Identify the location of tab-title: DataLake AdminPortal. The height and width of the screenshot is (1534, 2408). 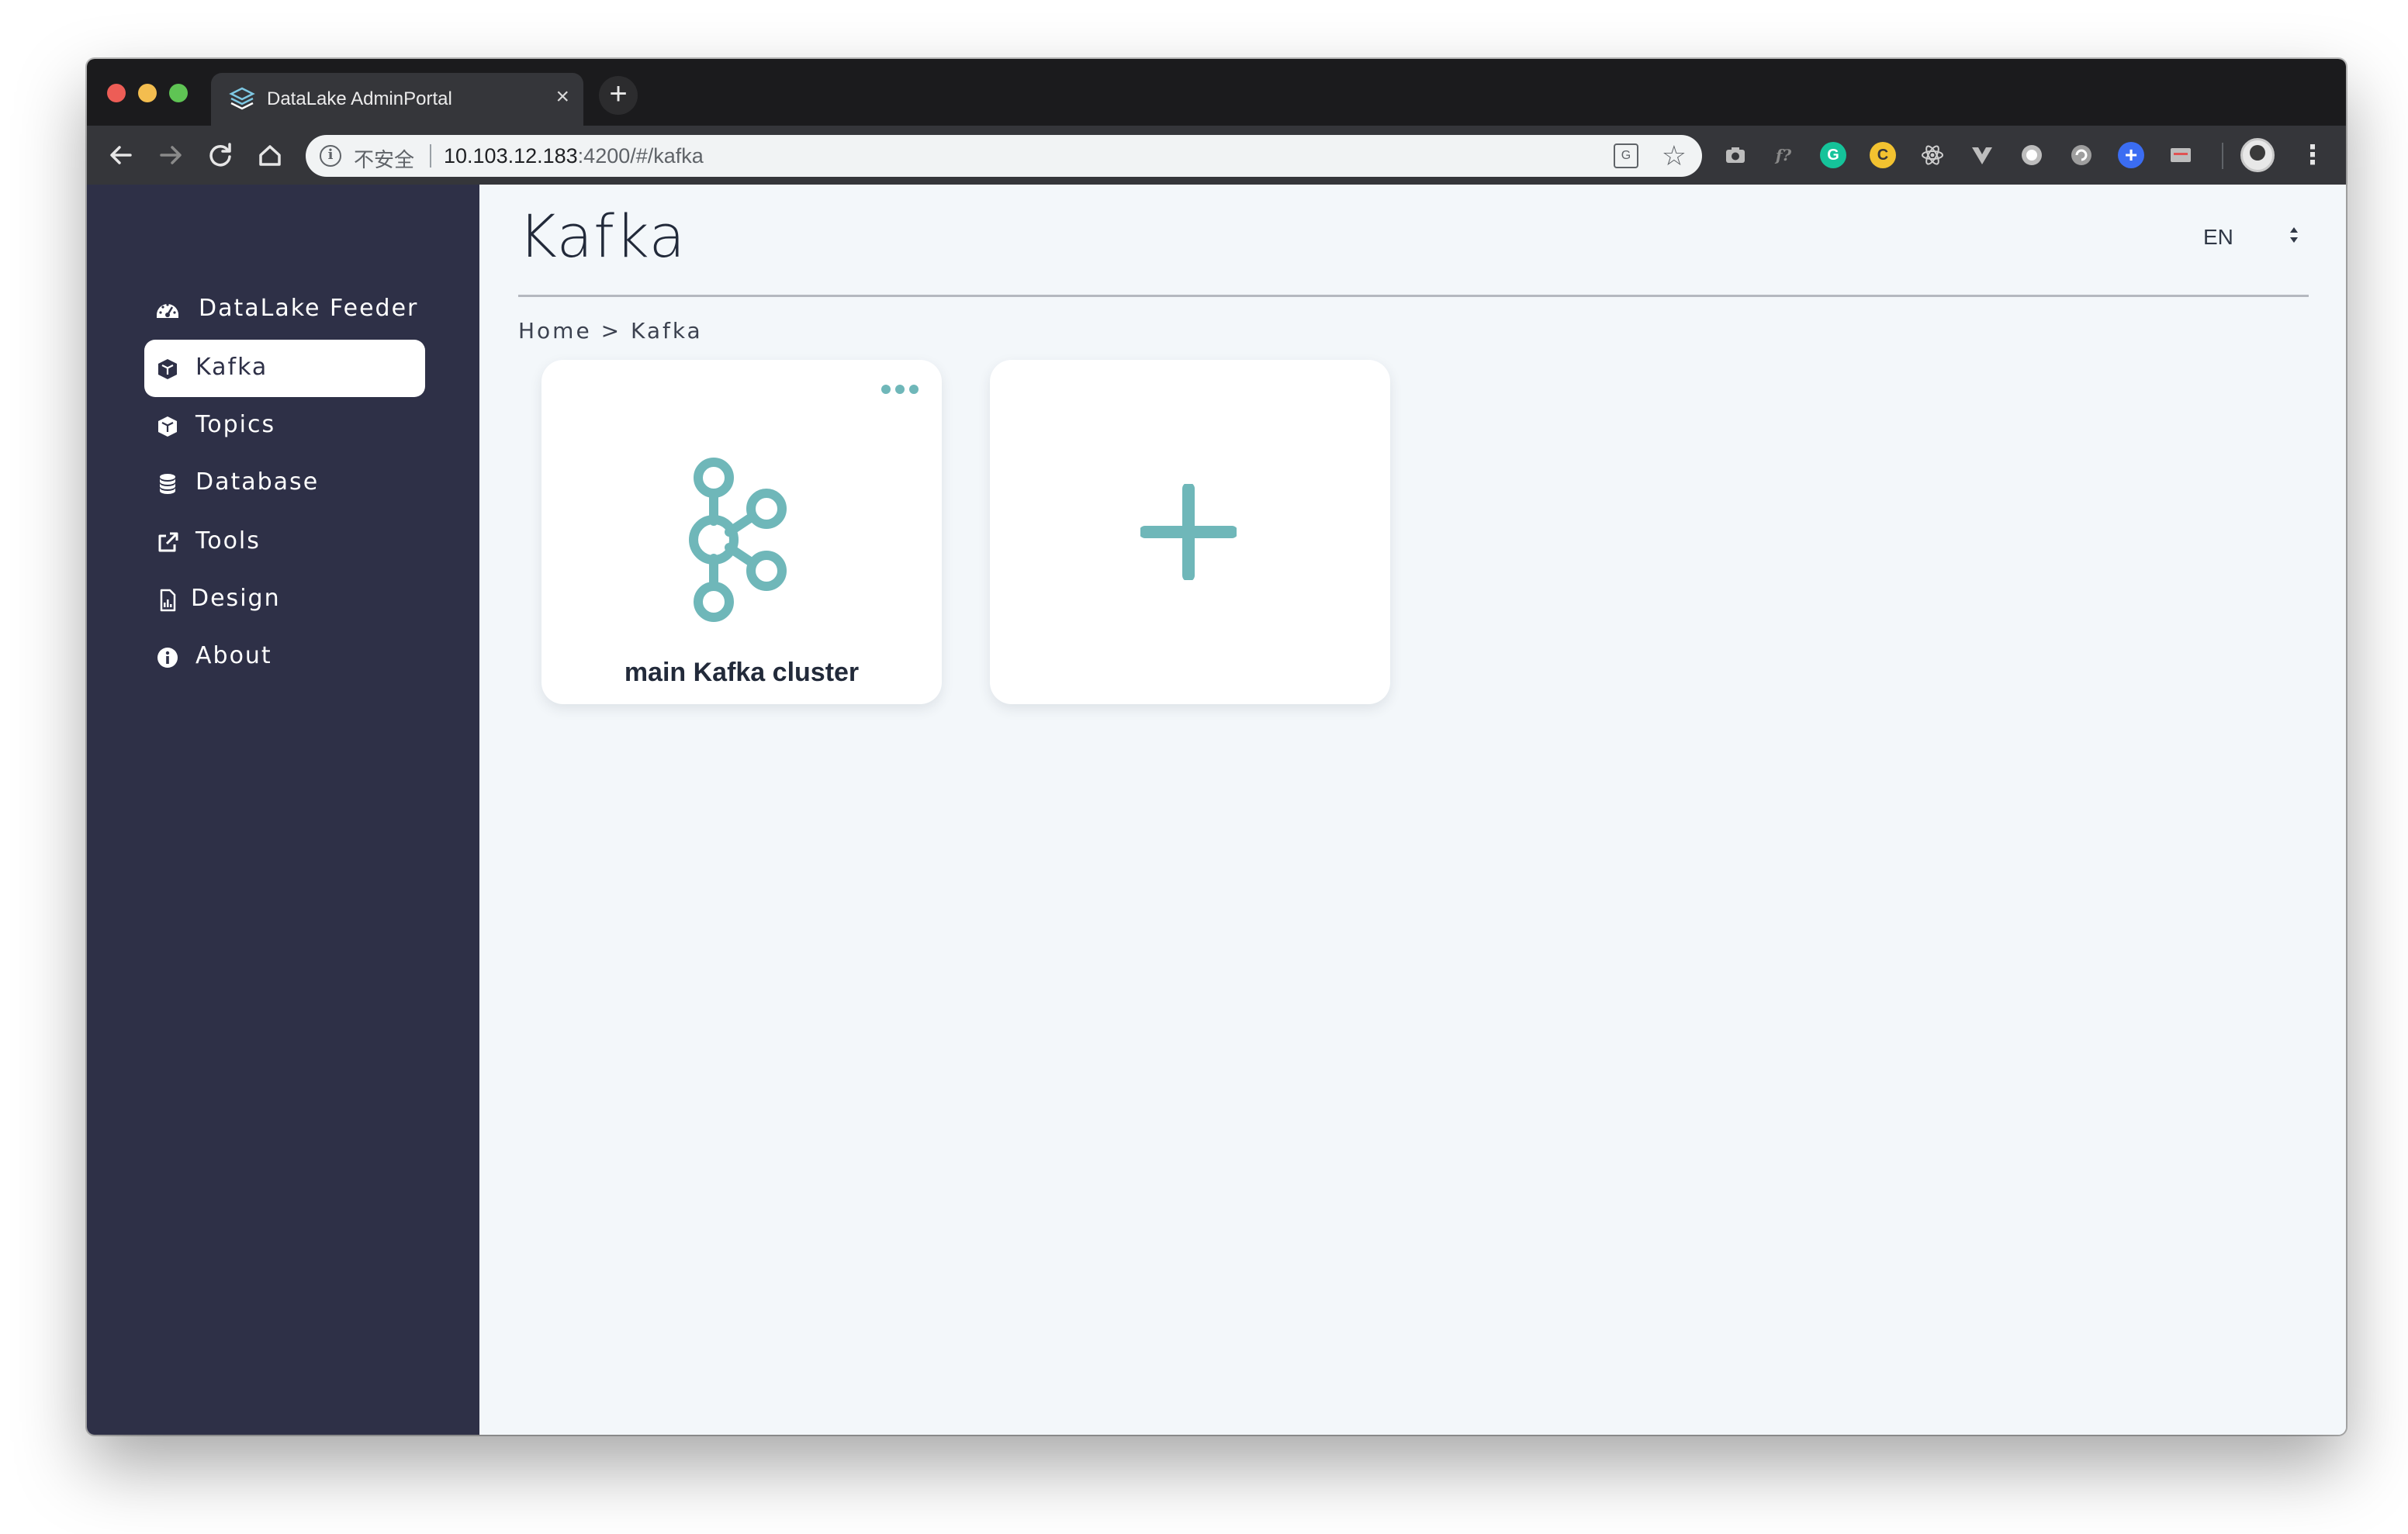
(359, 98).